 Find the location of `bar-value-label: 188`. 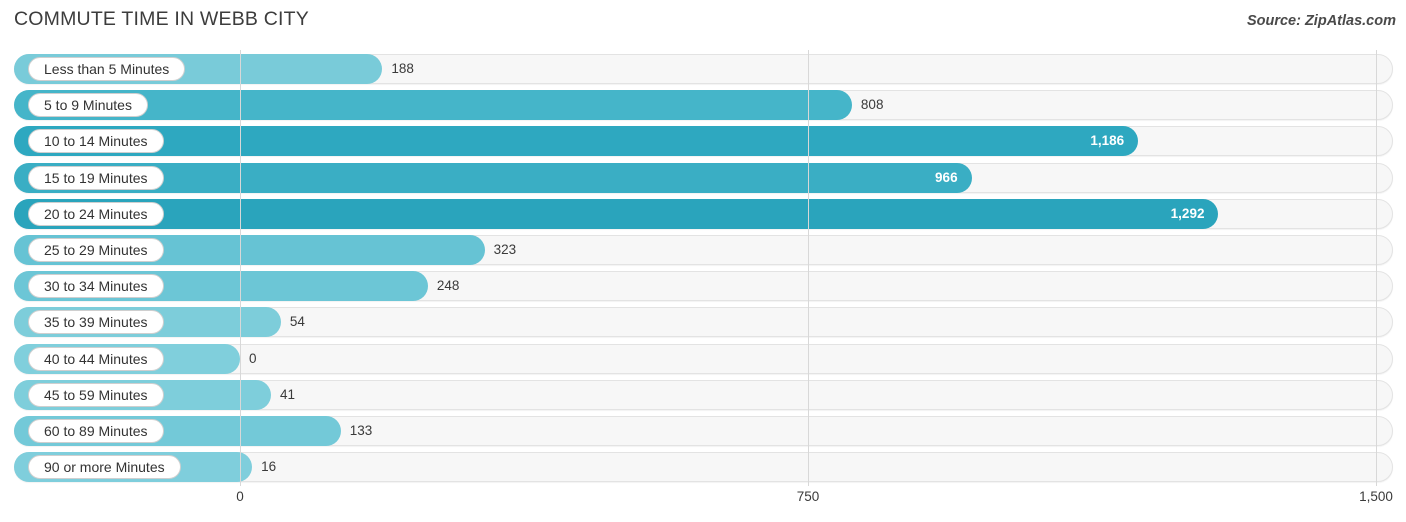

bar-value-label: 188 is located at coordinates (402, 68).